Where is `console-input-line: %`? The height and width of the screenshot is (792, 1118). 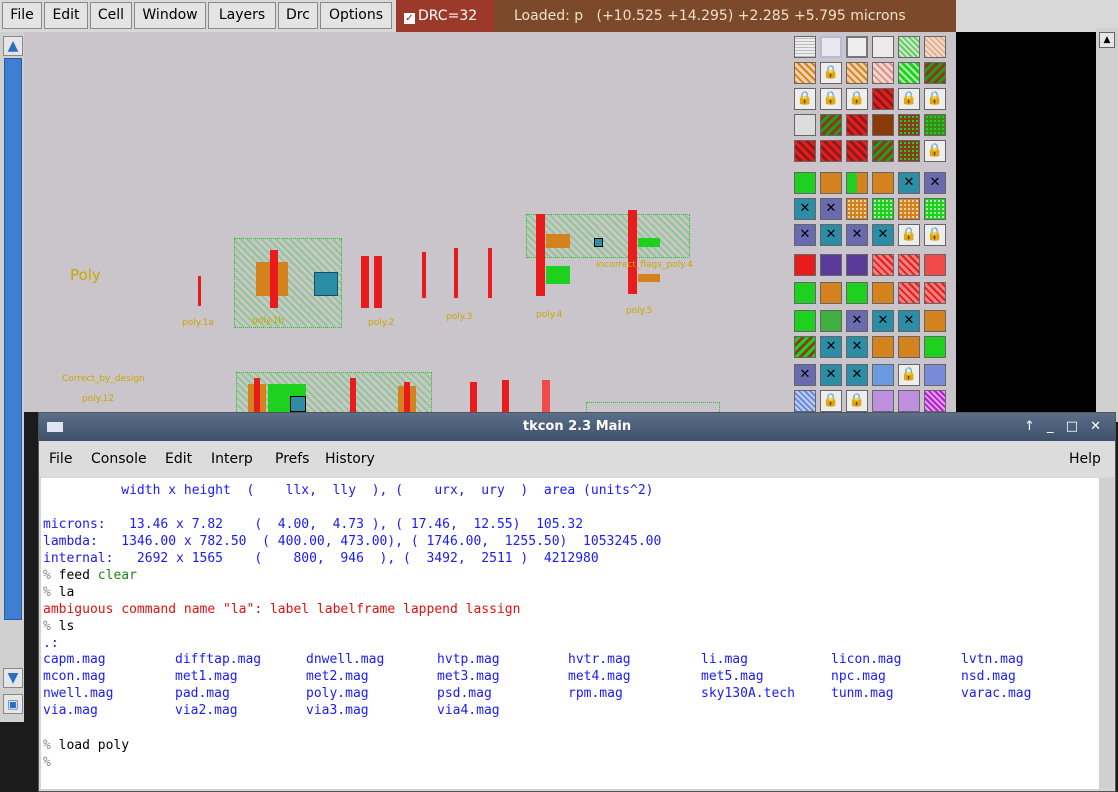 console-input-line: % is located at coordinates (47, 762).